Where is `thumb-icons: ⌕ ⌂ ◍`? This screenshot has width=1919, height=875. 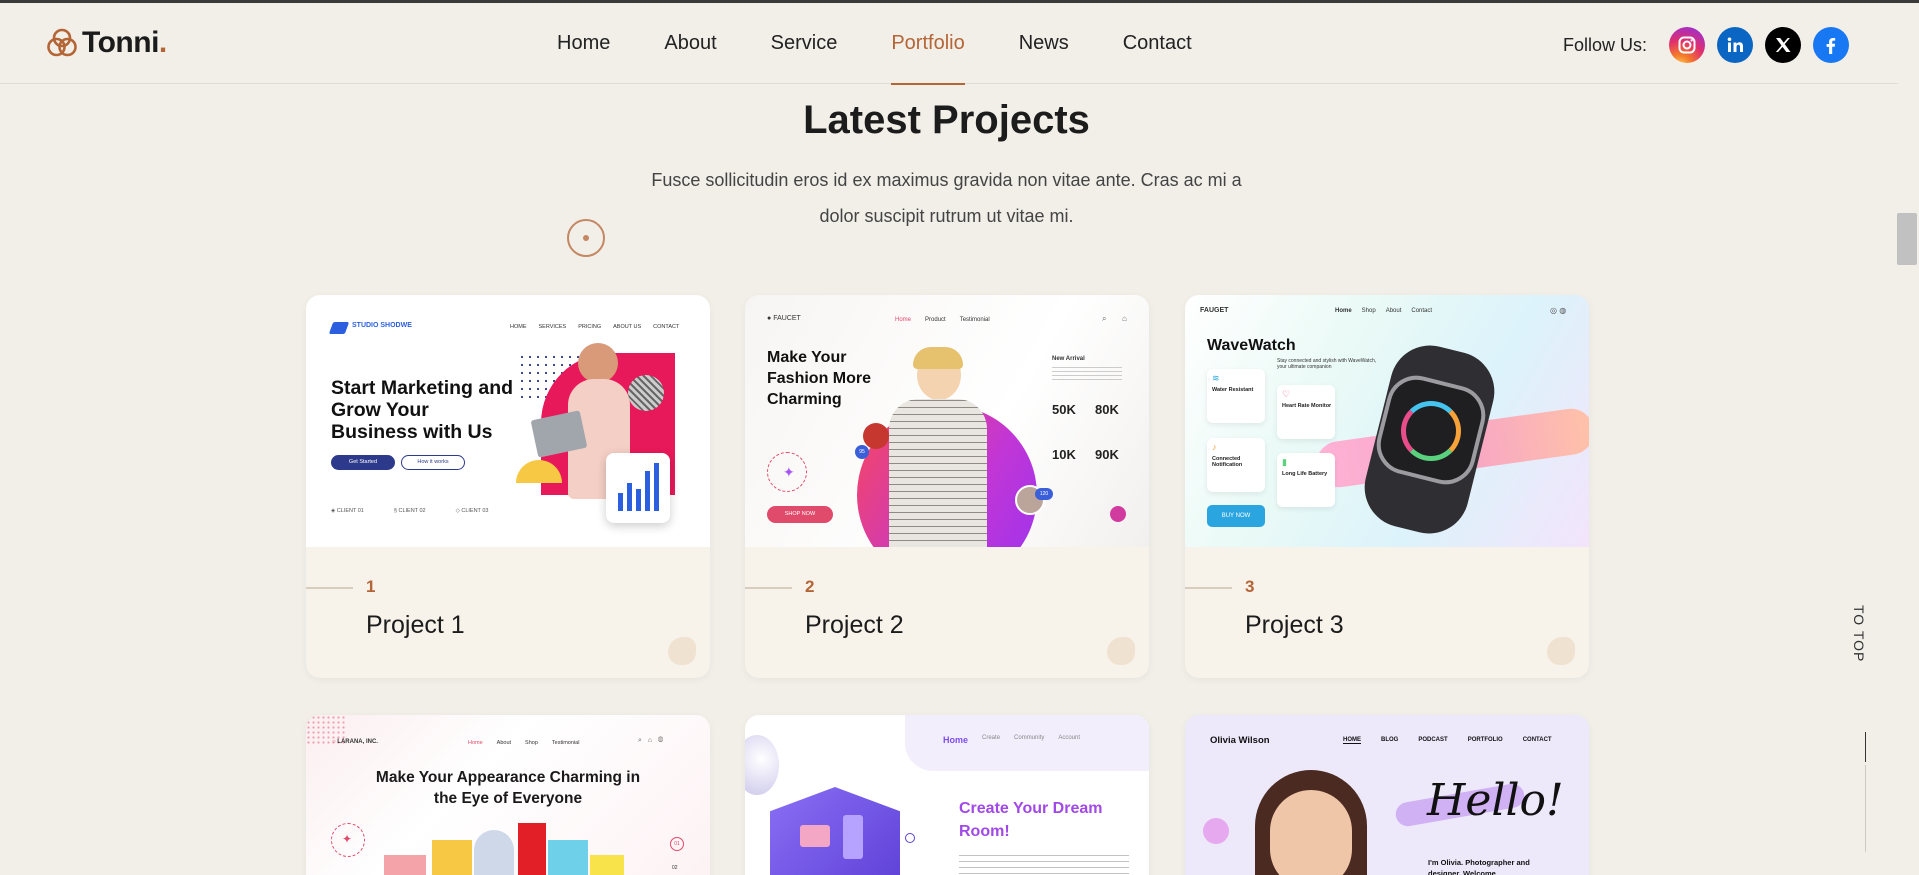
thumb-icons: ⌕ ⌂ ◍ is located at coordinates (651, 740).